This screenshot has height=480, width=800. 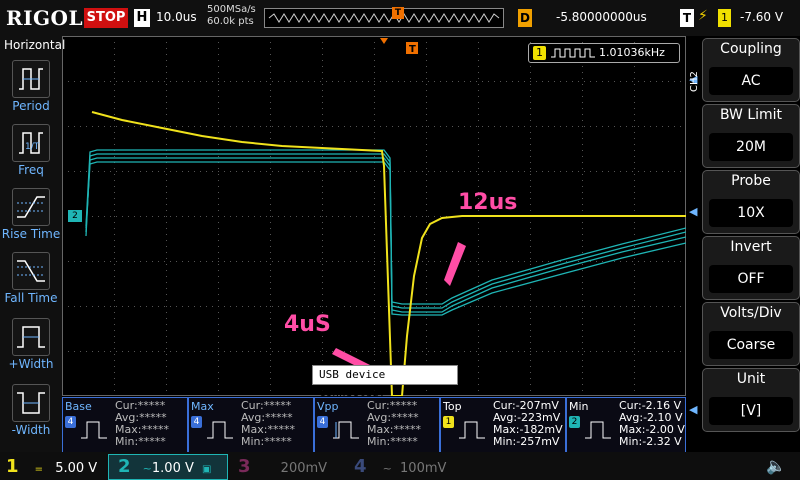 What do you see at coordinates (448, 422) in the screenshot?
I see `measurement-channel: 1` at bounding box center [448, 422].